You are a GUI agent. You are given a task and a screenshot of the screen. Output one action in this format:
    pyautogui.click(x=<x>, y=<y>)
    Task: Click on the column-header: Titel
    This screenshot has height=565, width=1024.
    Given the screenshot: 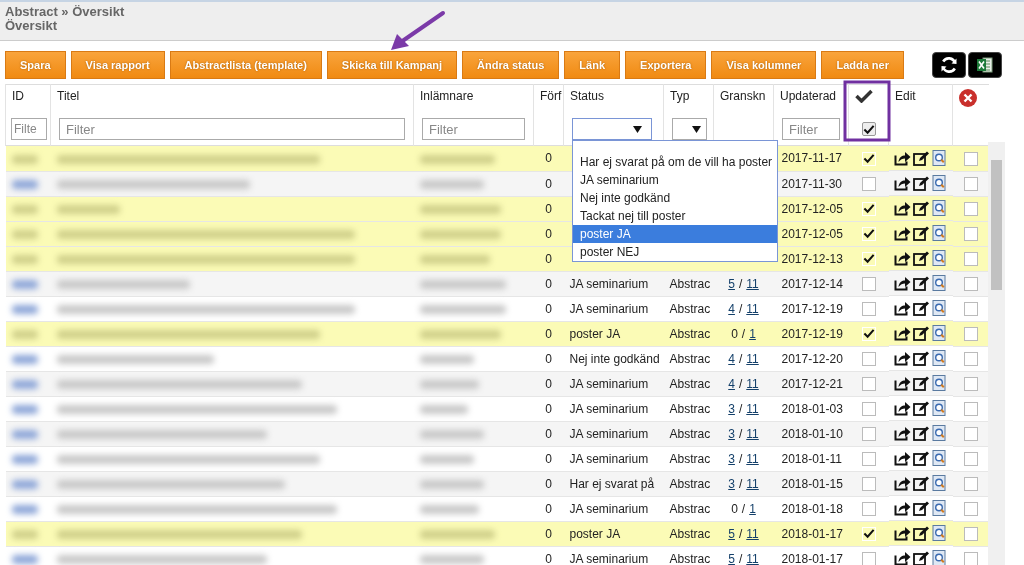 What is the action you would take?
    pyautogui.click(x=68, y=96)
    